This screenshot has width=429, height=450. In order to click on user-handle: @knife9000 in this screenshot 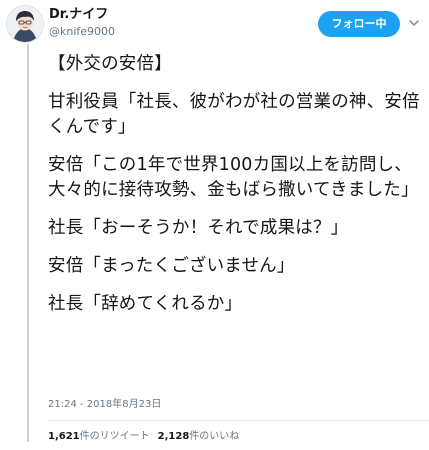, I will do `click(82, 32)`.